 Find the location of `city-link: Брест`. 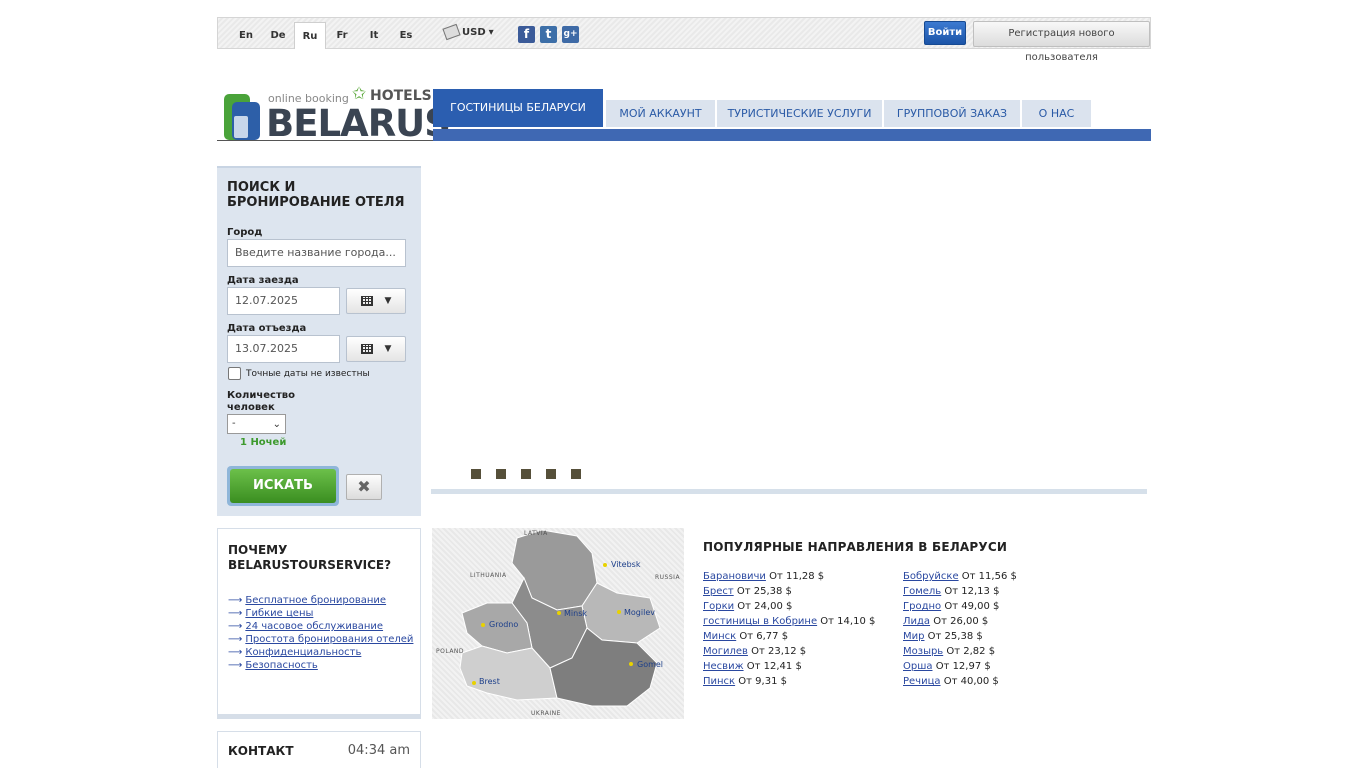

city-link: Брест is located at coordinates (718, 591).